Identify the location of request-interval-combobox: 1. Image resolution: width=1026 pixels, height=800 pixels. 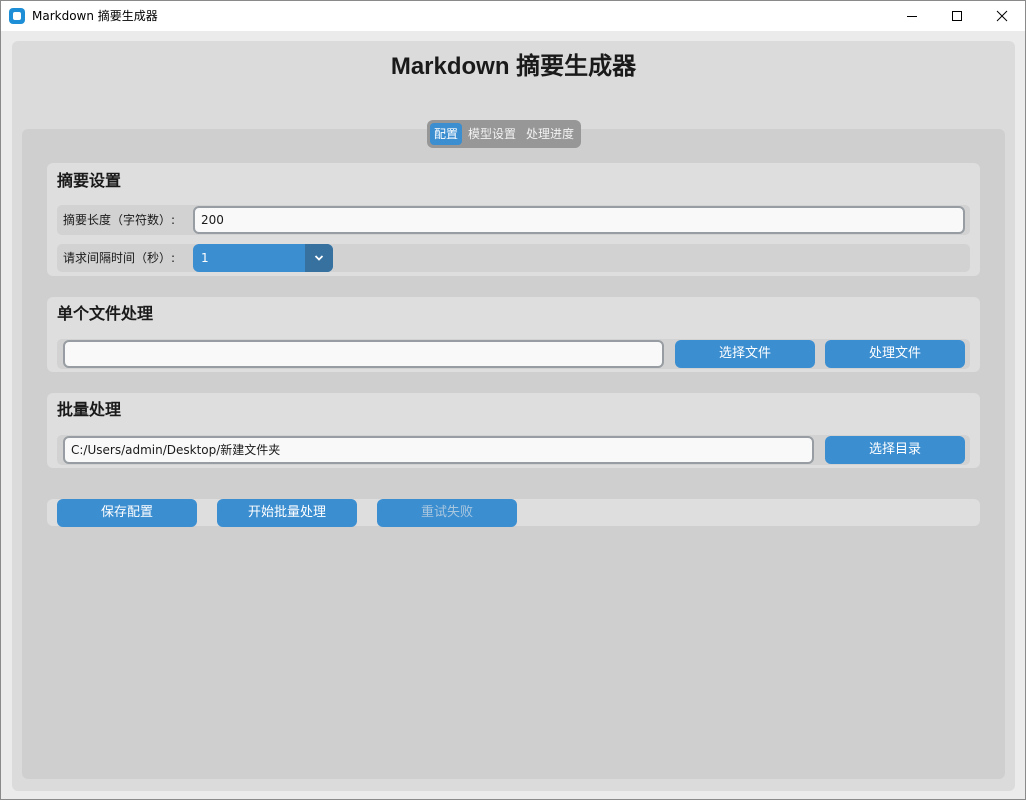
(263, 258).